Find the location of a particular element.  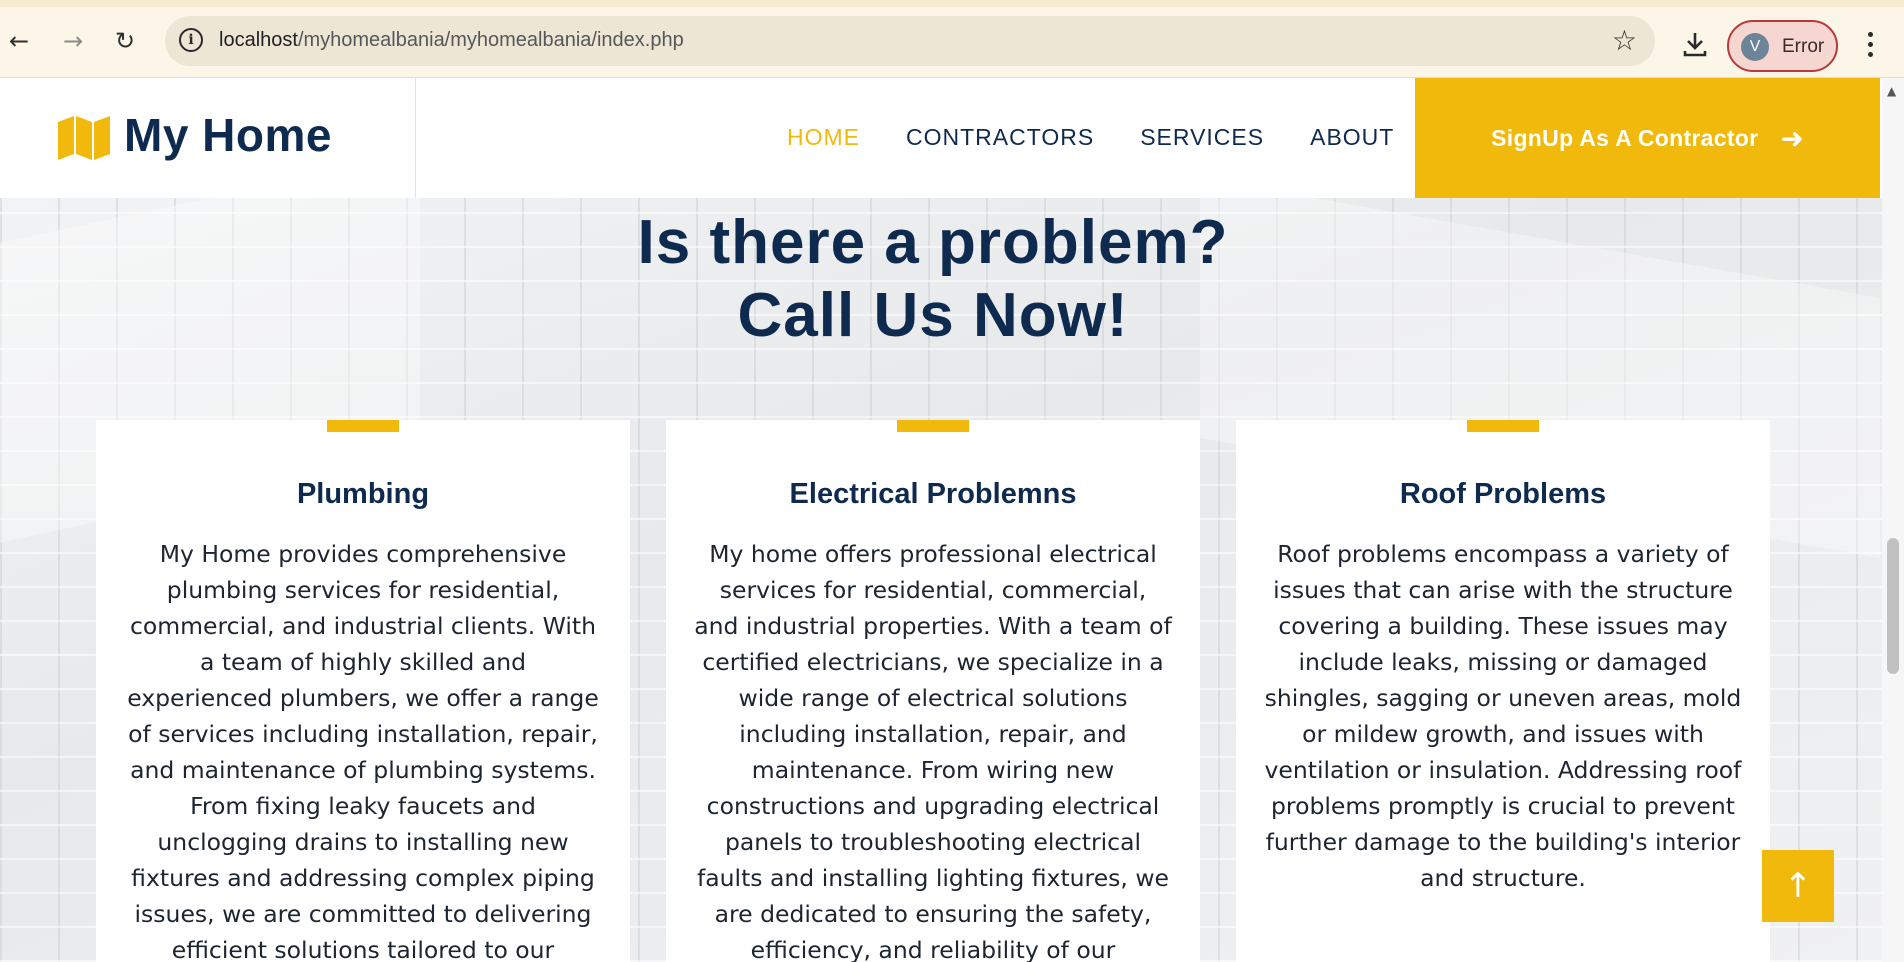

card-title: Electrical Problemns is located at coordinates (933, 494).